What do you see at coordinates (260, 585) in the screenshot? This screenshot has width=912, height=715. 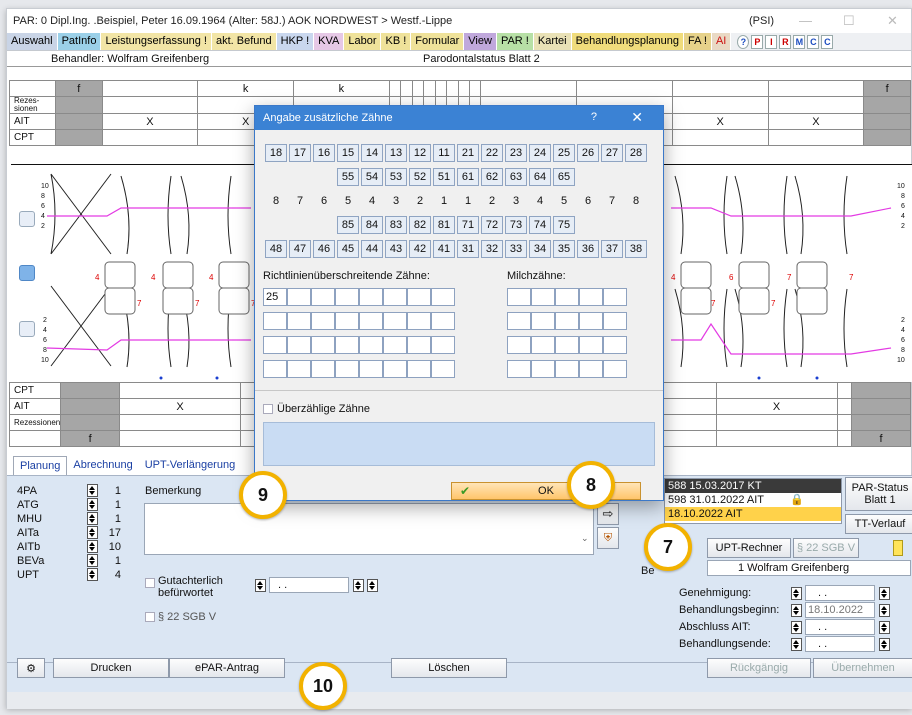 I see `gutachter-spin` at bounding box center [260, 585].